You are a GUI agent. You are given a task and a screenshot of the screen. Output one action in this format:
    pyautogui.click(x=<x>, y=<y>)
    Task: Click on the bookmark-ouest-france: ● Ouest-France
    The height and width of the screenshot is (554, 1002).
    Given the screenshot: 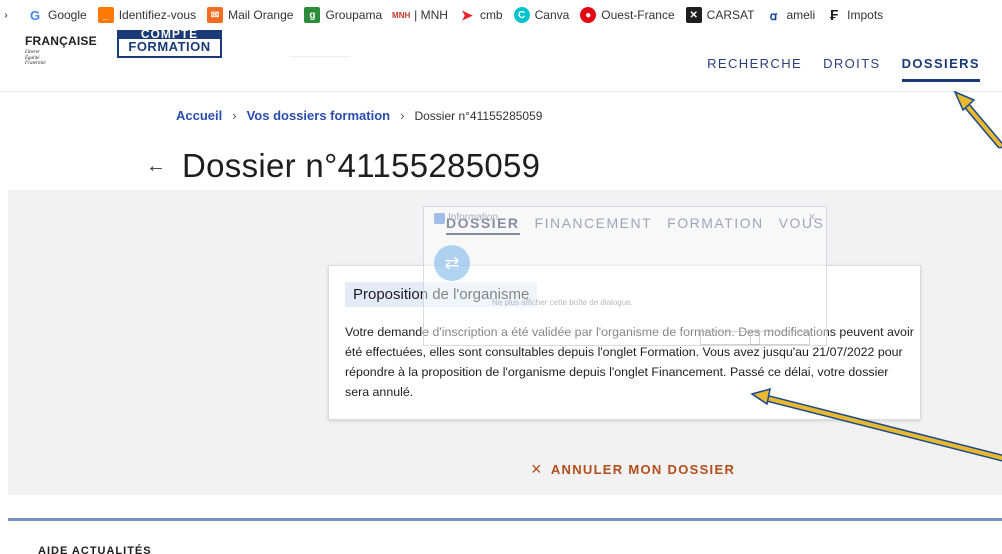 What is the action you would take?
    pyautogui.click(x=627, y=15)
    